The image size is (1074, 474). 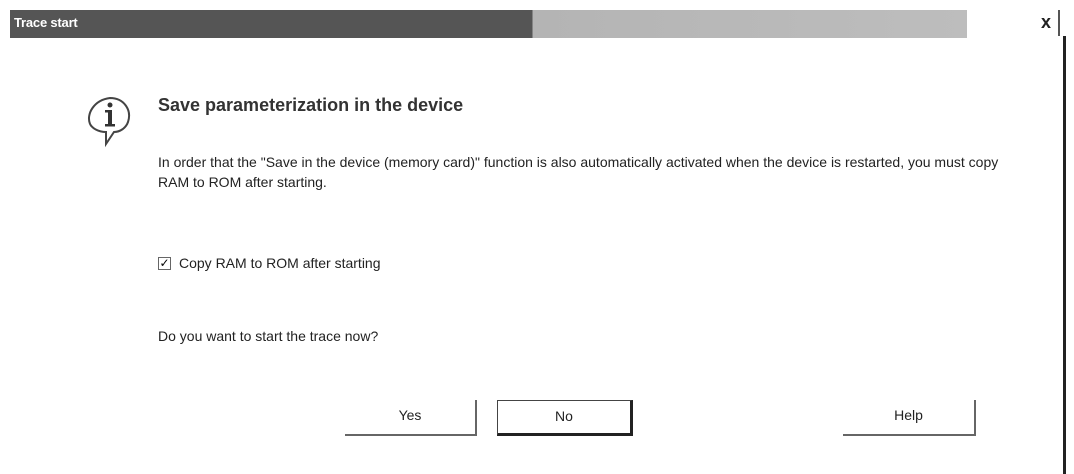 I want to click on copy-ram-to-rom-option: ✓ Copy RAM to ROM after starting, so click(x=269, y=263).